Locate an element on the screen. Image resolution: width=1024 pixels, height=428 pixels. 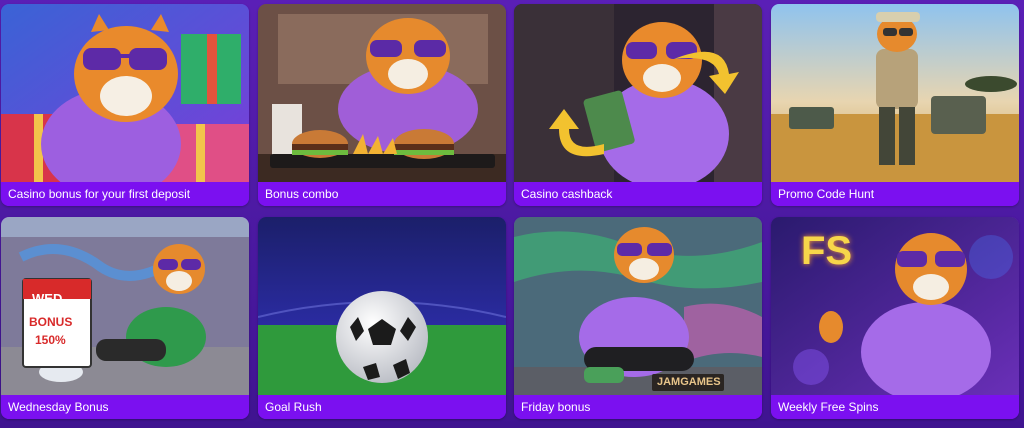
promo-card-wednesday-bonus: WED BONUS 150% Wednesday Bonus is located at coordinates (125, 318).